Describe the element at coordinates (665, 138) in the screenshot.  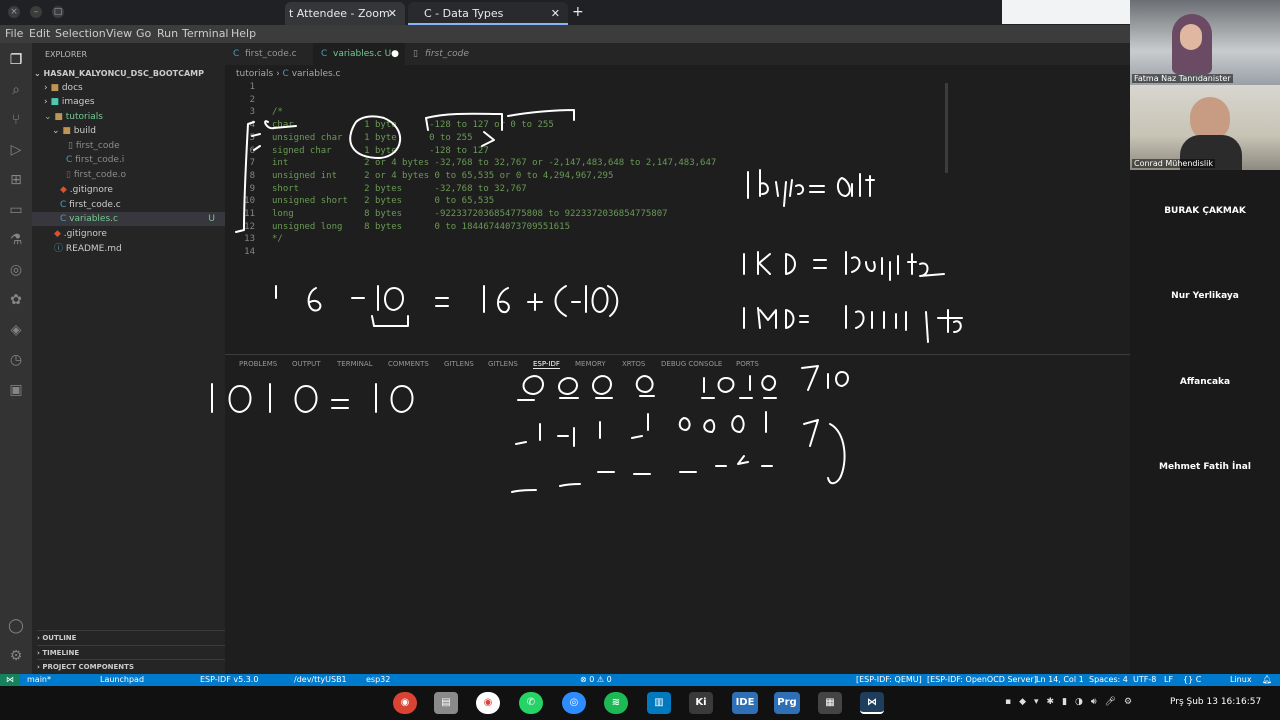
I see `code-line: 5 unsigned char 1 byte 0 to 255` at that location.